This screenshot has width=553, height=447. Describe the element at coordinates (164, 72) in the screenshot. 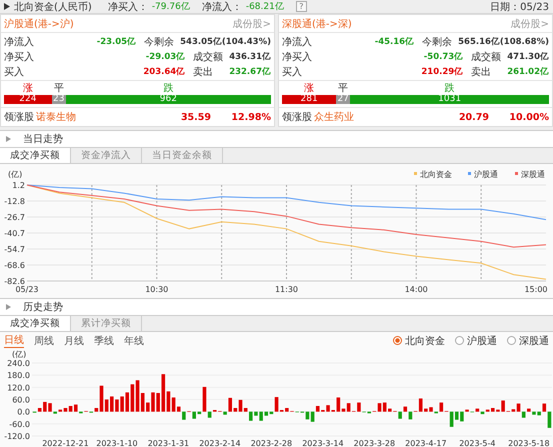

I see `stat-value: 203.64亿` at that location.